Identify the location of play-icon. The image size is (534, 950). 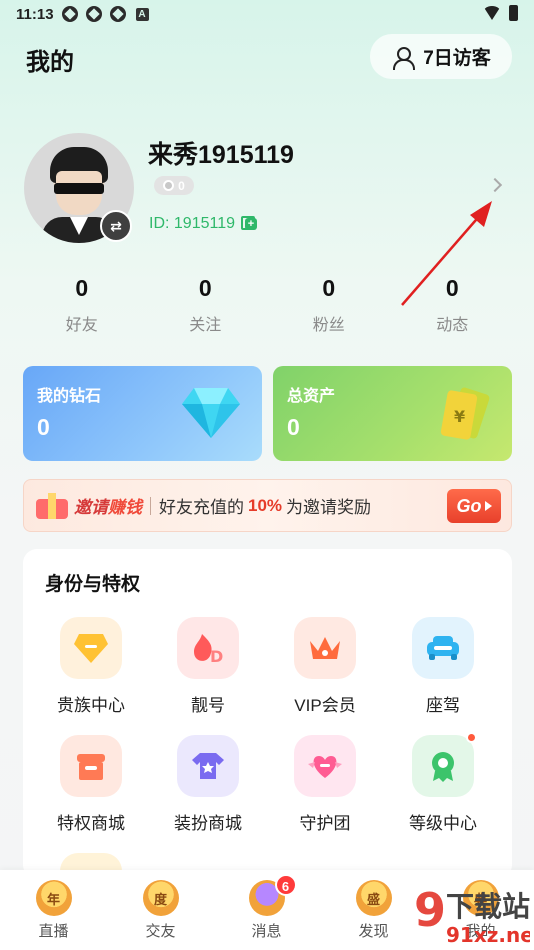
(488, 506).